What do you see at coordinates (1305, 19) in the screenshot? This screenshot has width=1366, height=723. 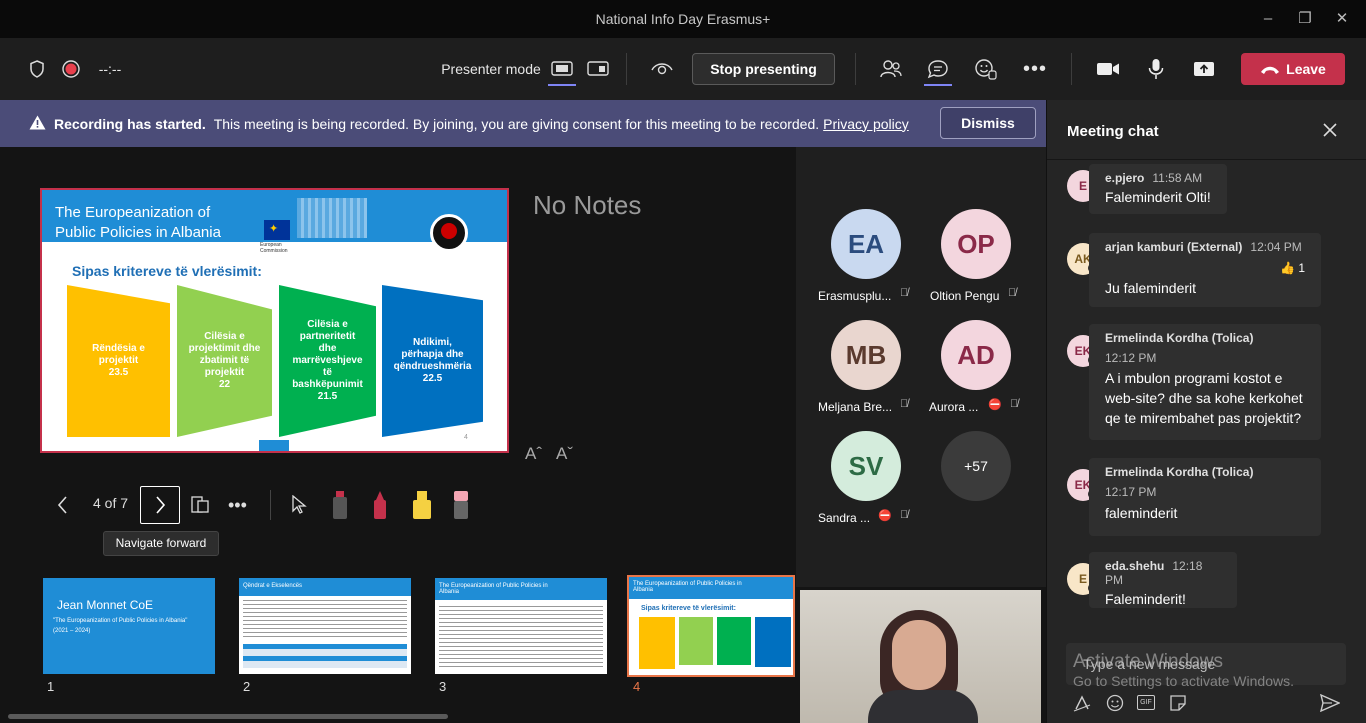 I see `maximize-icon: ❐` at bounding box center [1305, 19].